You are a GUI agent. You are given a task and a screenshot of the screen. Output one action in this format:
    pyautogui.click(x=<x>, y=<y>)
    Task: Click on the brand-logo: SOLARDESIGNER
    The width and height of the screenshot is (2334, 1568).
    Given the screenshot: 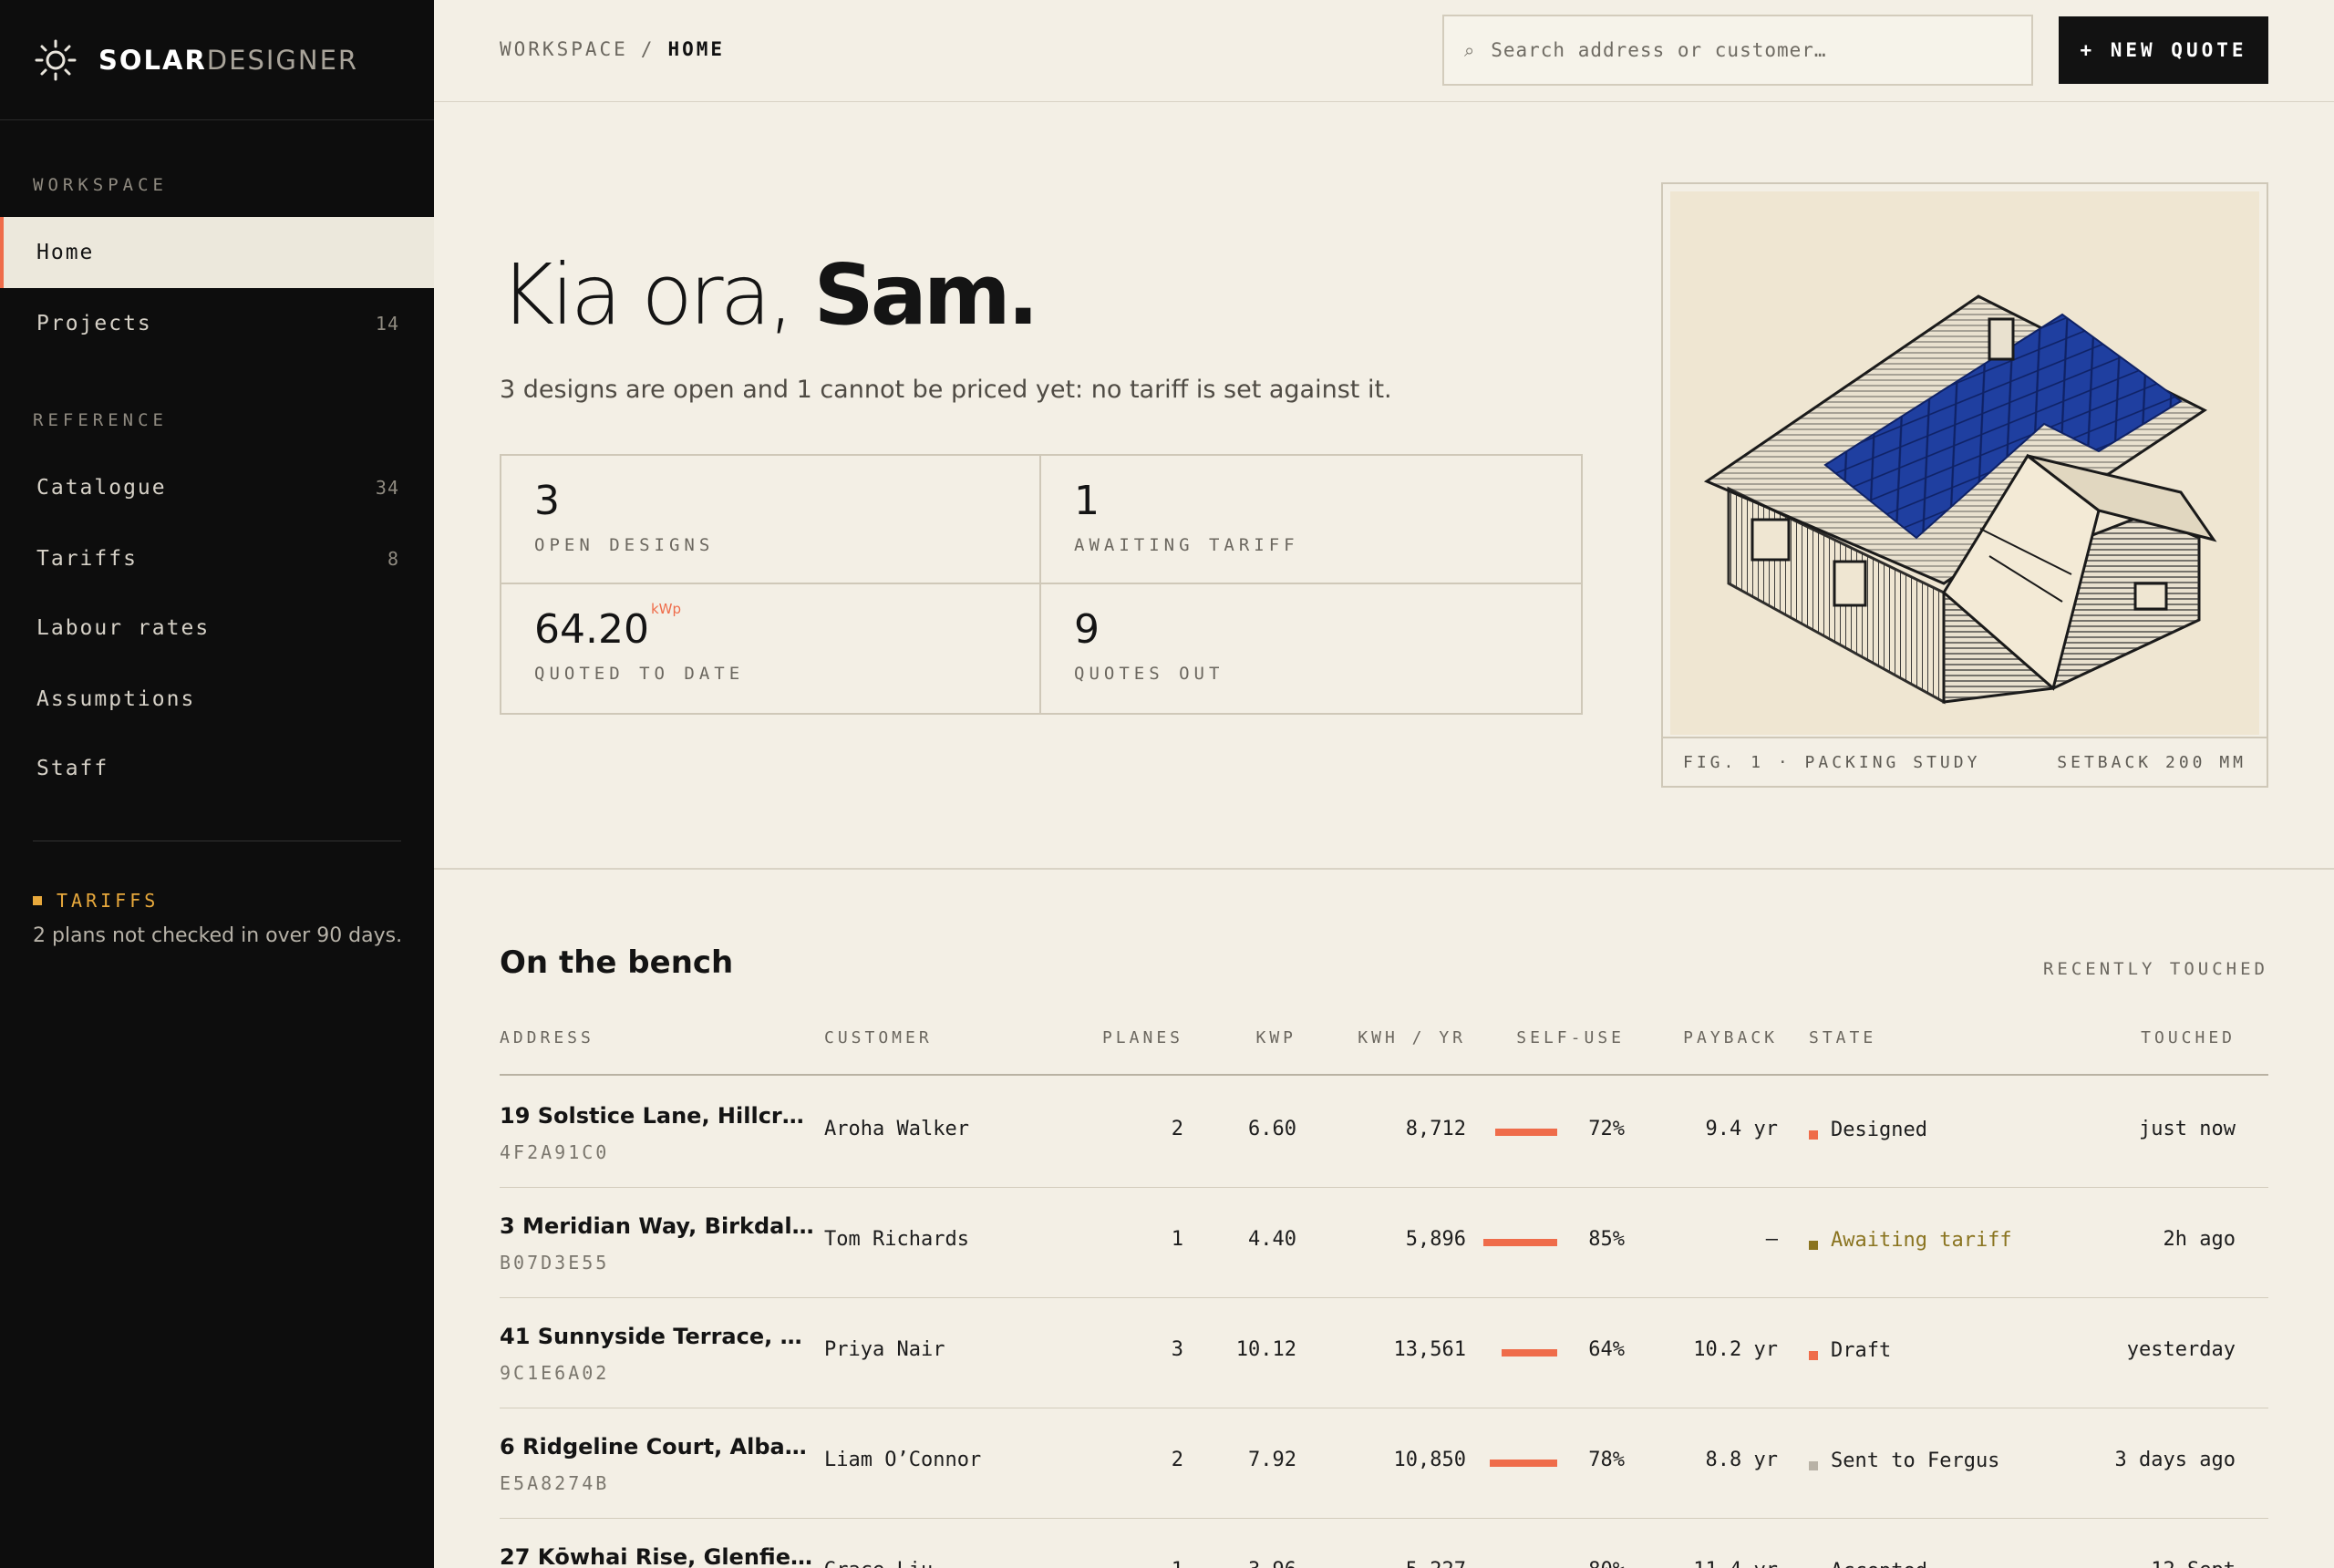 What is the action you would take?
    pyautogui.click(x=217, y=60)
    